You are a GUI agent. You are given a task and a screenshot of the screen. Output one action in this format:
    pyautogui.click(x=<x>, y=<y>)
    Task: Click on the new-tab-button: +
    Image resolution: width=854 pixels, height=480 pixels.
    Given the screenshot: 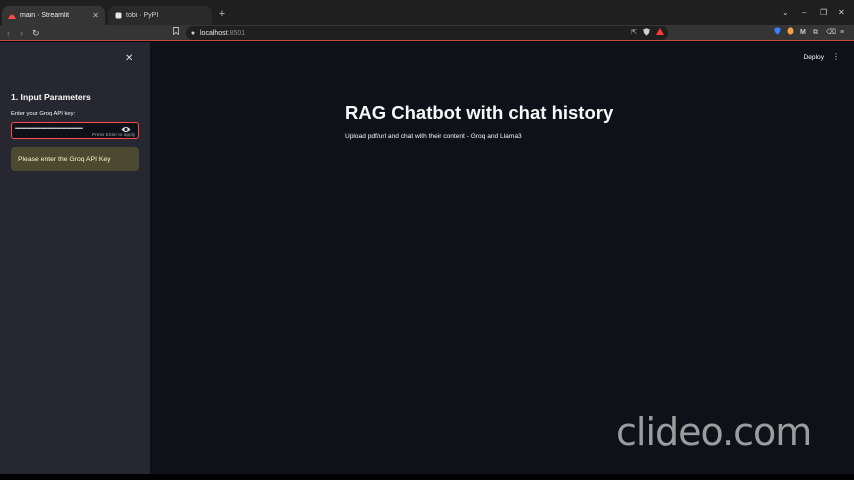 What is the action you would take?
    pyautogui.click(x=222, y=14)
    